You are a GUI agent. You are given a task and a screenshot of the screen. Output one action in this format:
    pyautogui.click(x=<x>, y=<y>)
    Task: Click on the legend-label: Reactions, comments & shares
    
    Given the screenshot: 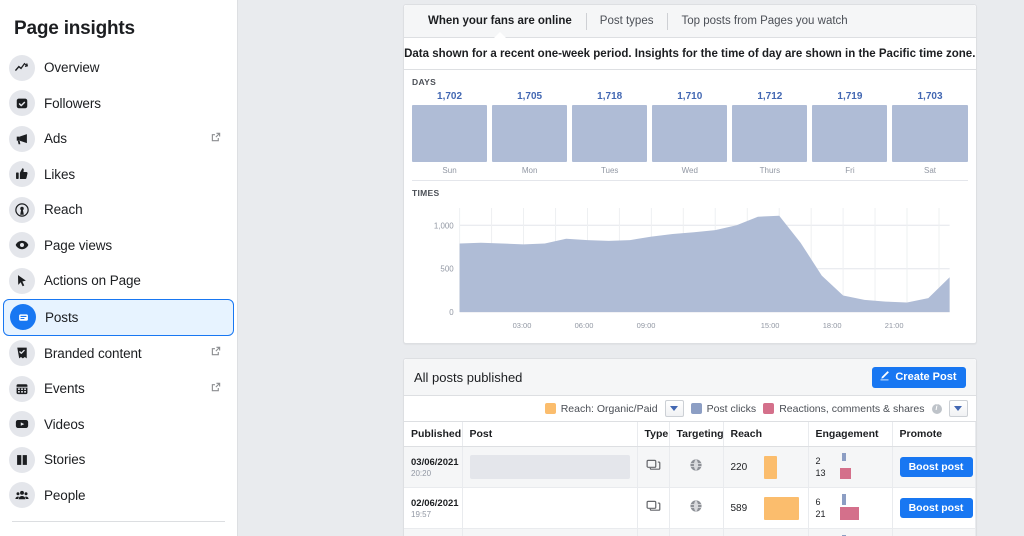 What is the action you would take?
    pyautogui.click(x=852, y=408)
    